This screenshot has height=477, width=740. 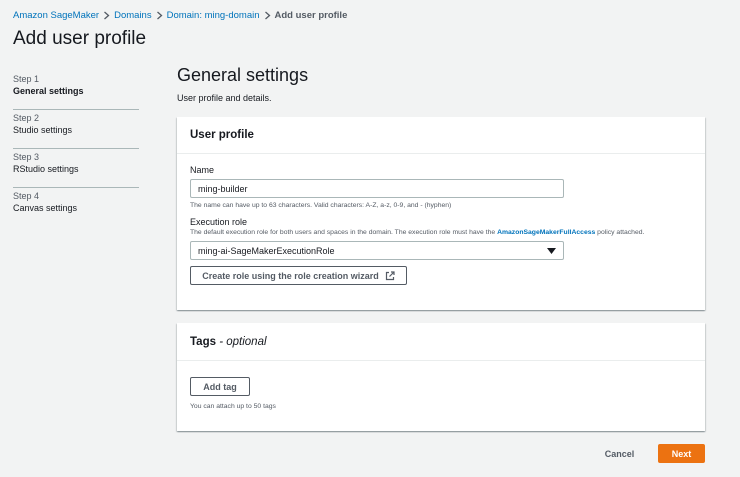 I want to click on step-number: Step 4, so click(x=26, y=196).